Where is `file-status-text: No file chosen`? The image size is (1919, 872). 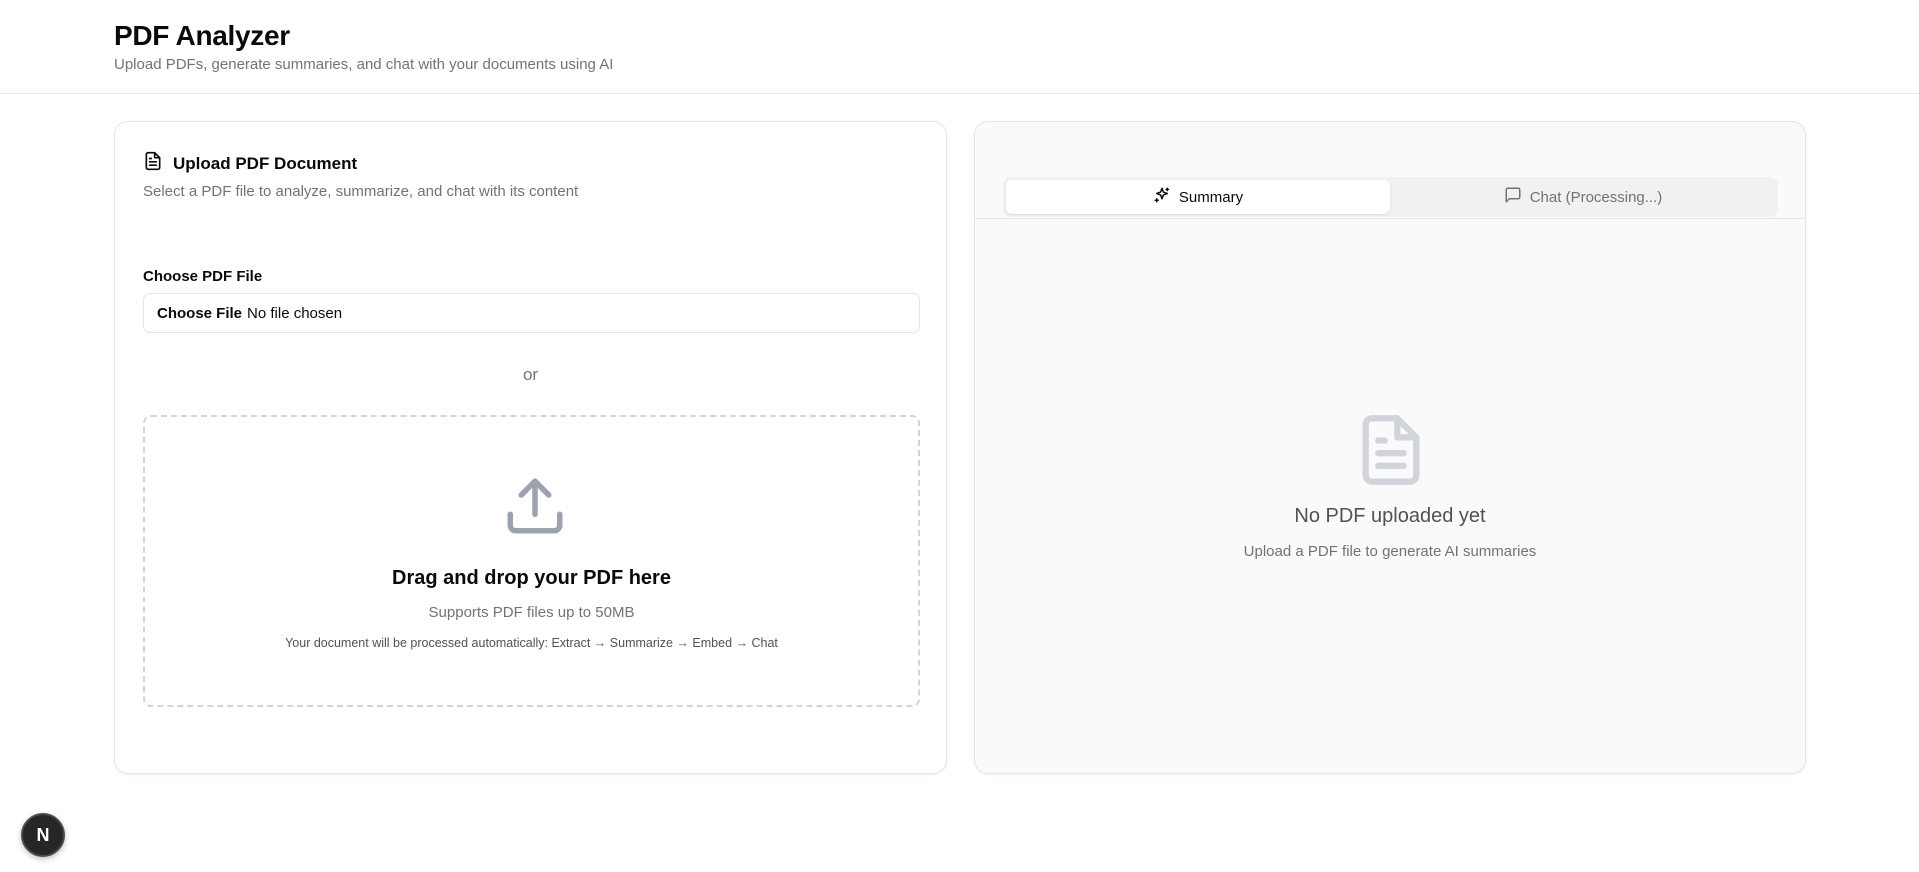
file-status-text: No file chosen is located at coordinates (295, 313).